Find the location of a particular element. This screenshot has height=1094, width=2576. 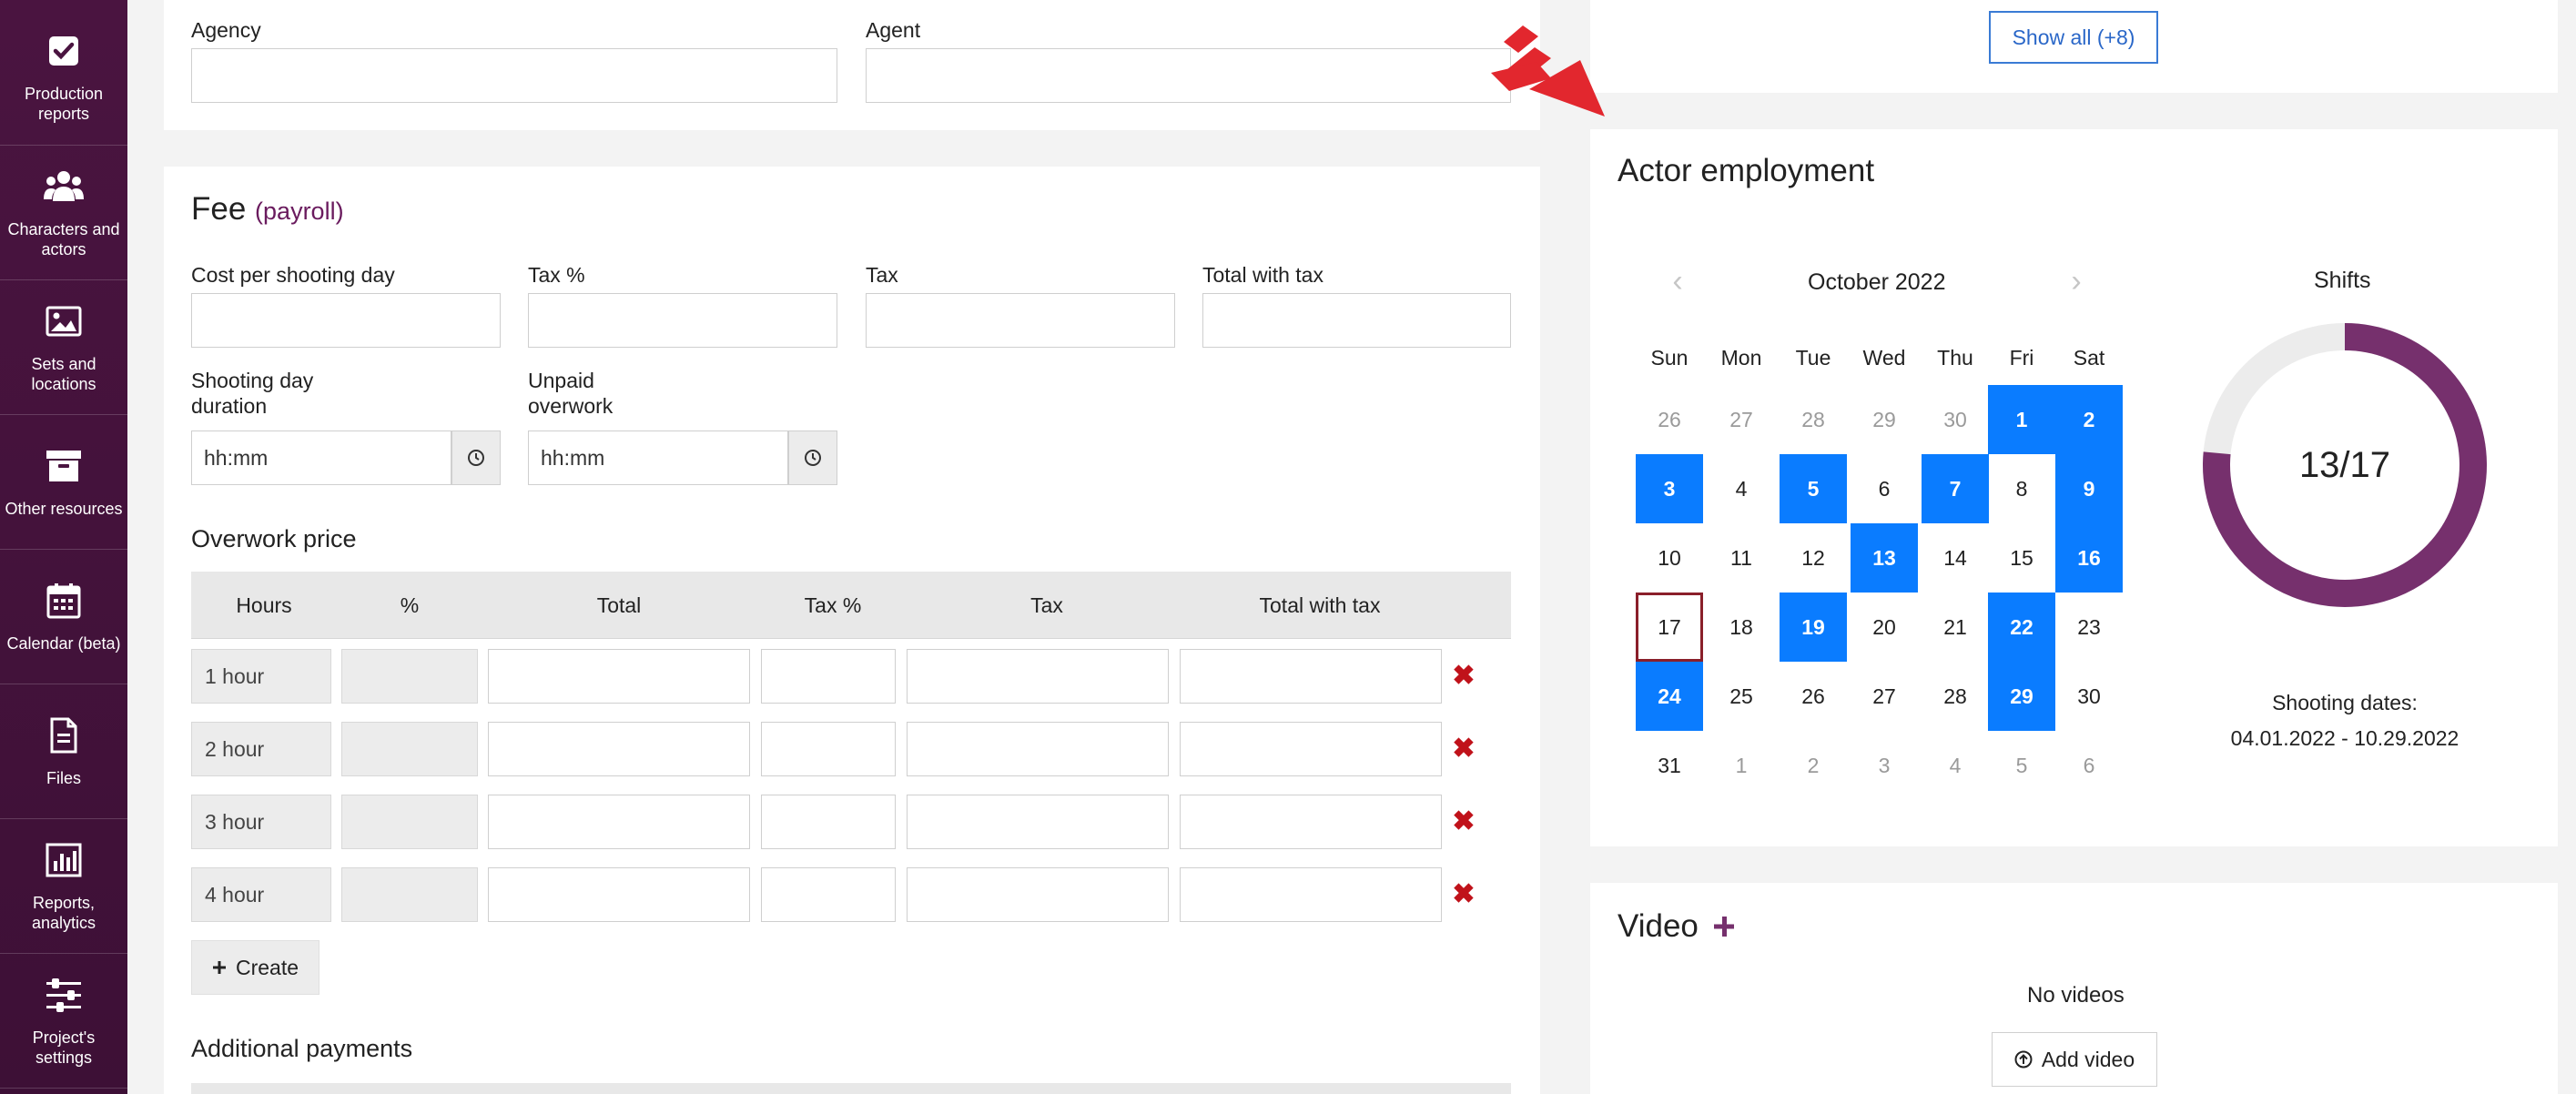

video-title-text: Video is located at coordinates (1658, 926).